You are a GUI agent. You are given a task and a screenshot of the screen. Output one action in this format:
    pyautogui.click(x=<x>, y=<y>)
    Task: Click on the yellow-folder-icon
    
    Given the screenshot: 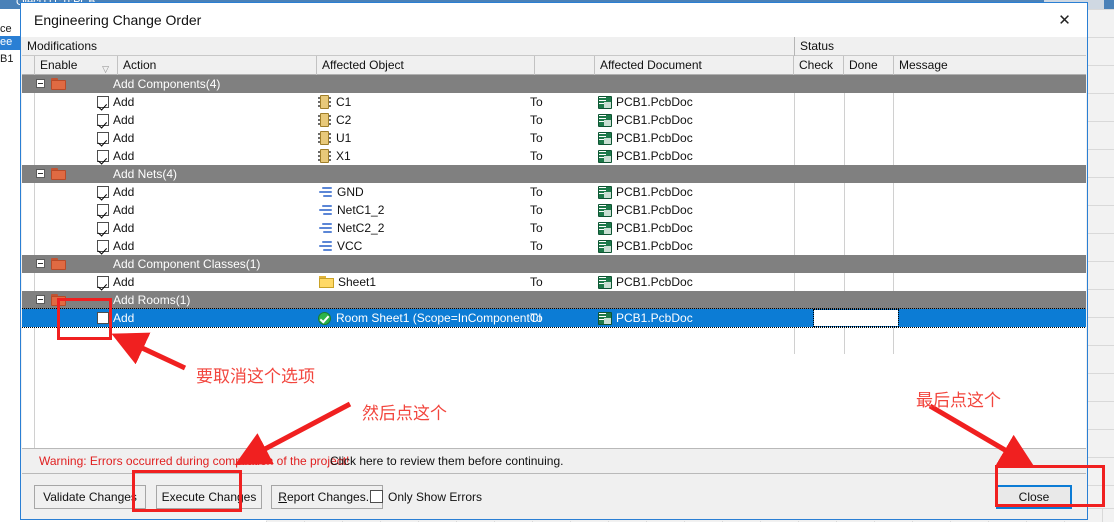 What is the action you would take?
    pyautogui.click(x=326, y=282)
    